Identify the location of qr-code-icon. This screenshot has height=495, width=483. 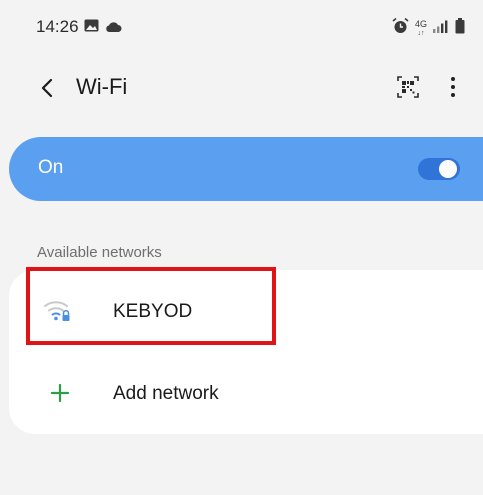
(408, 87).